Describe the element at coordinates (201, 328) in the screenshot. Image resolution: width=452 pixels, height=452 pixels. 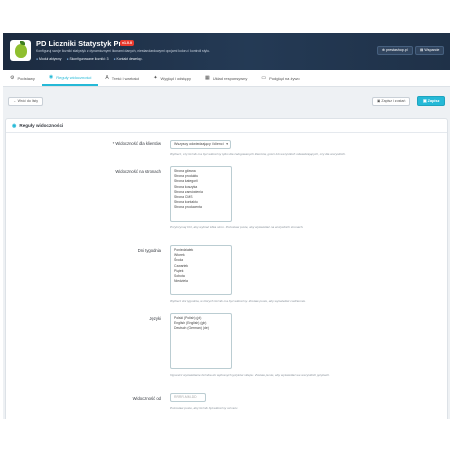
I see `language-option: Deutsch (German) (de)` at that location.